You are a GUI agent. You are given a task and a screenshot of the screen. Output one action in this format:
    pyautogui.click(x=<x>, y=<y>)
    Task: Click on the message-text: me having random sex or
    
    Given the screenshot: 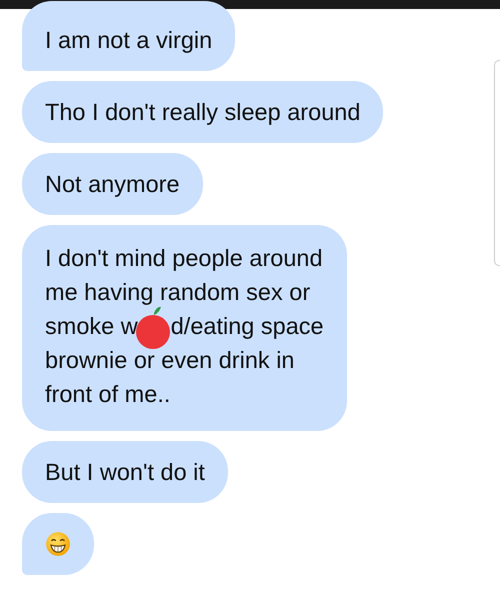 What is the action you would take?
    pyautogui.click(x=177, y=292)
    